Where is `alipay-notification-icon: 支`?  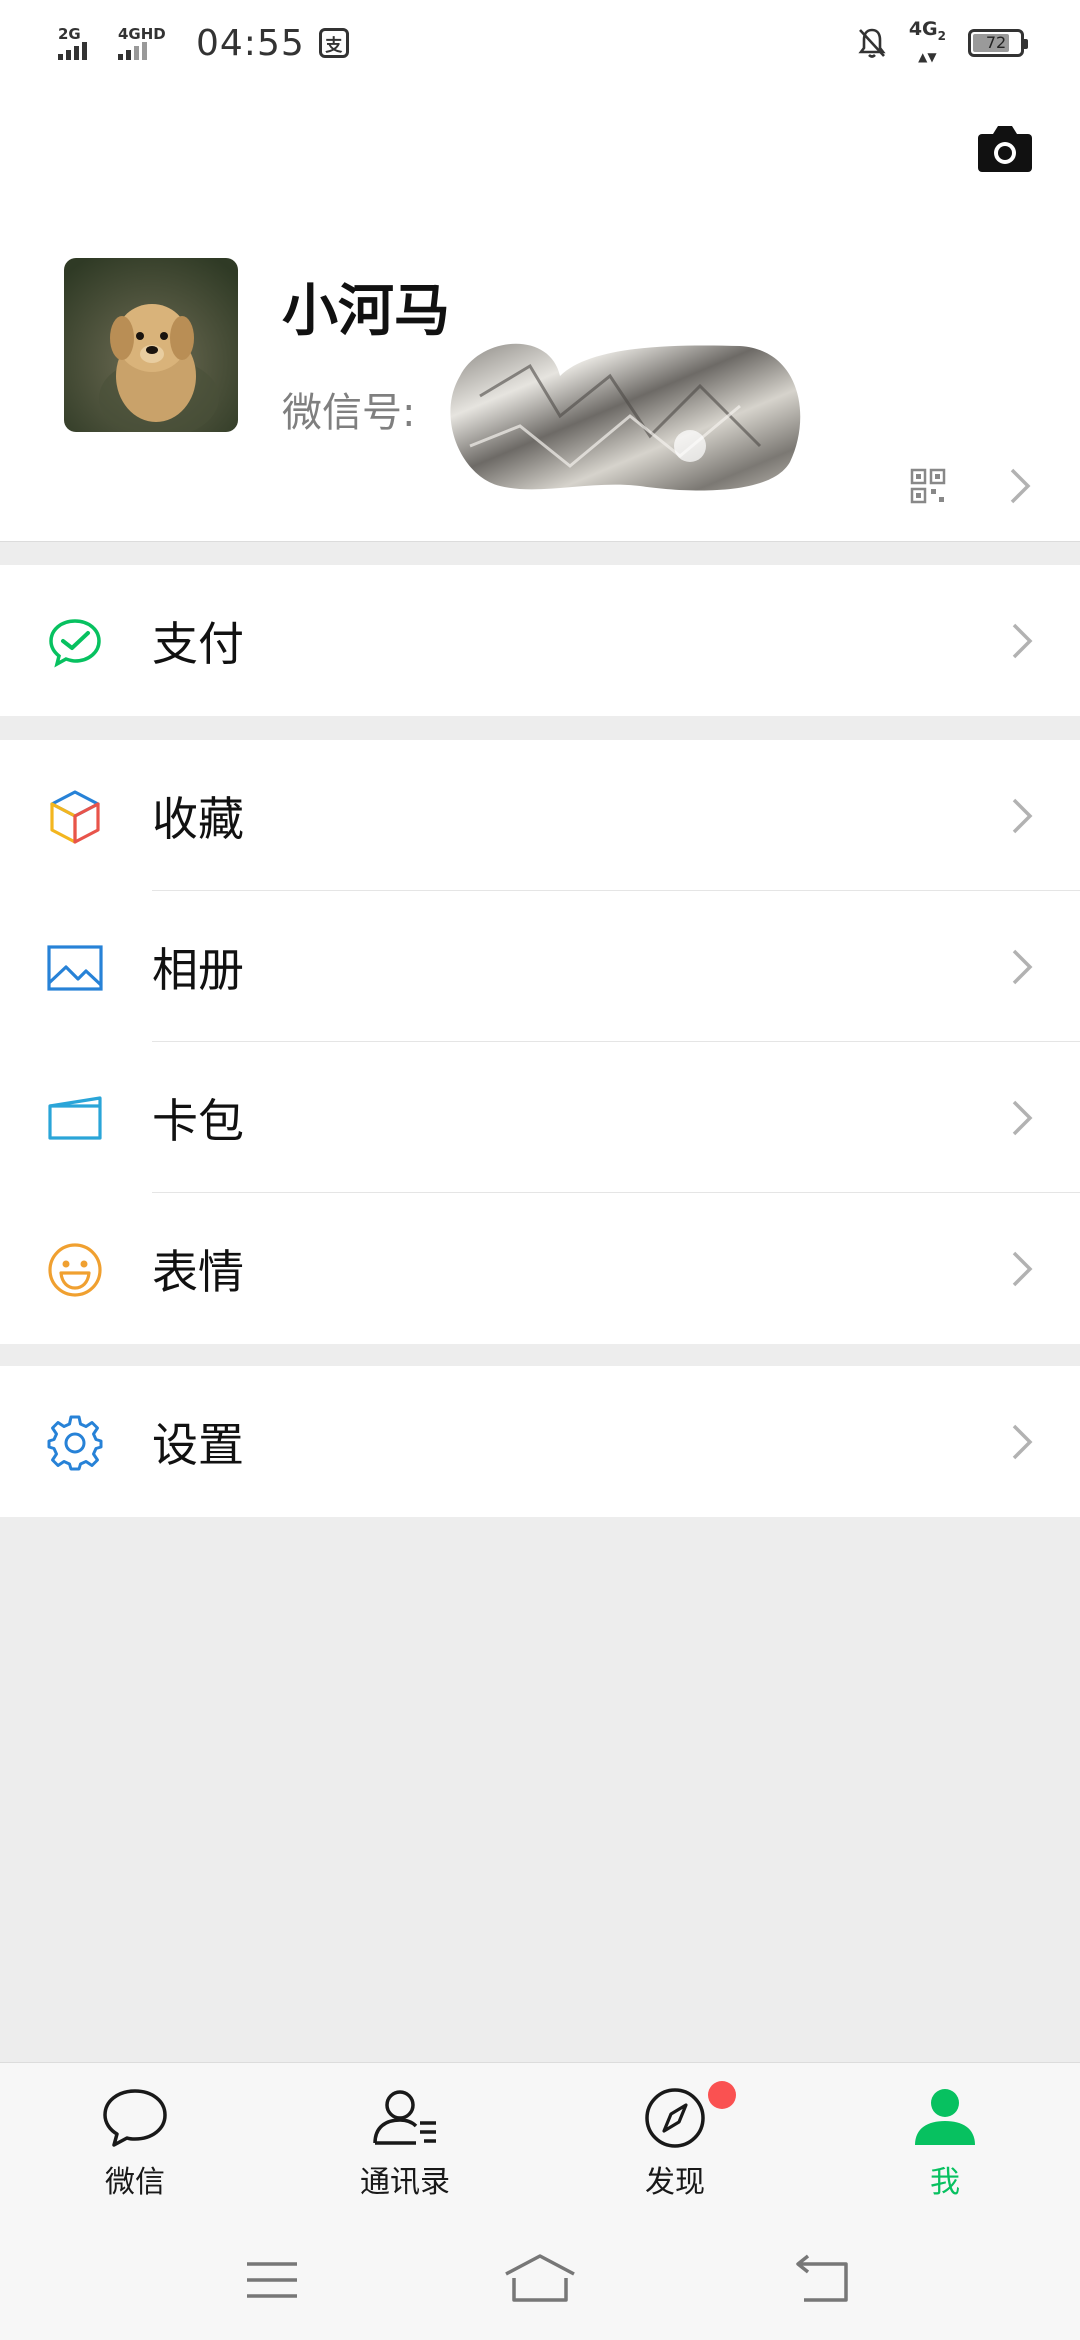 alipay-notification-icon: 支 is located at coordinates (333, 43).